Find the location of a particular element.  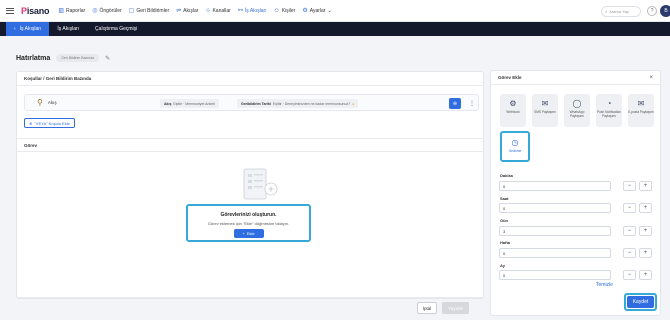

sms-icon: ✉ is located at coordinates (545, 103).